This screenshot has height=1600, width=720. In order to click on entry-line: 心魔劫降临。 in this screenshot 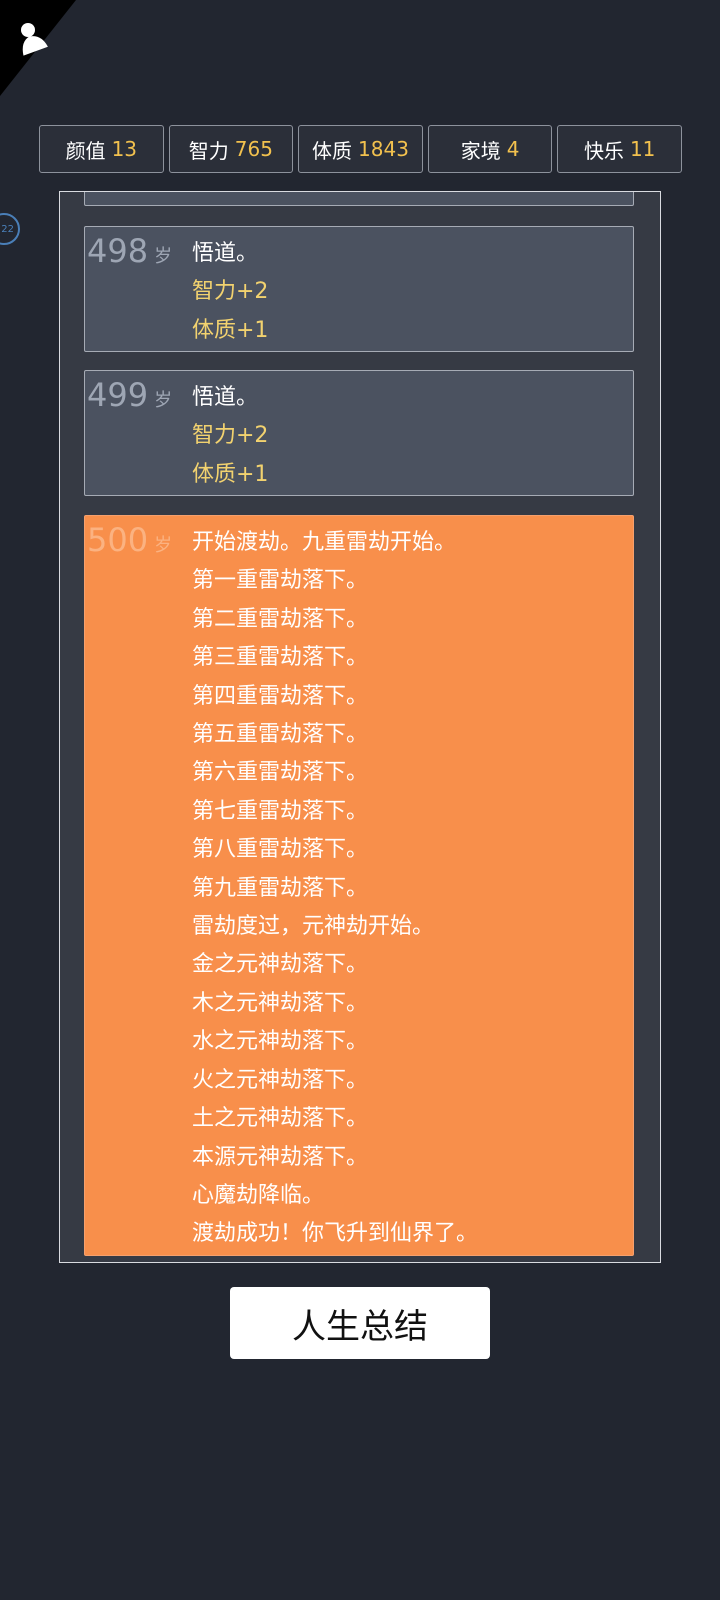, I will do `click(258, 1195)`.